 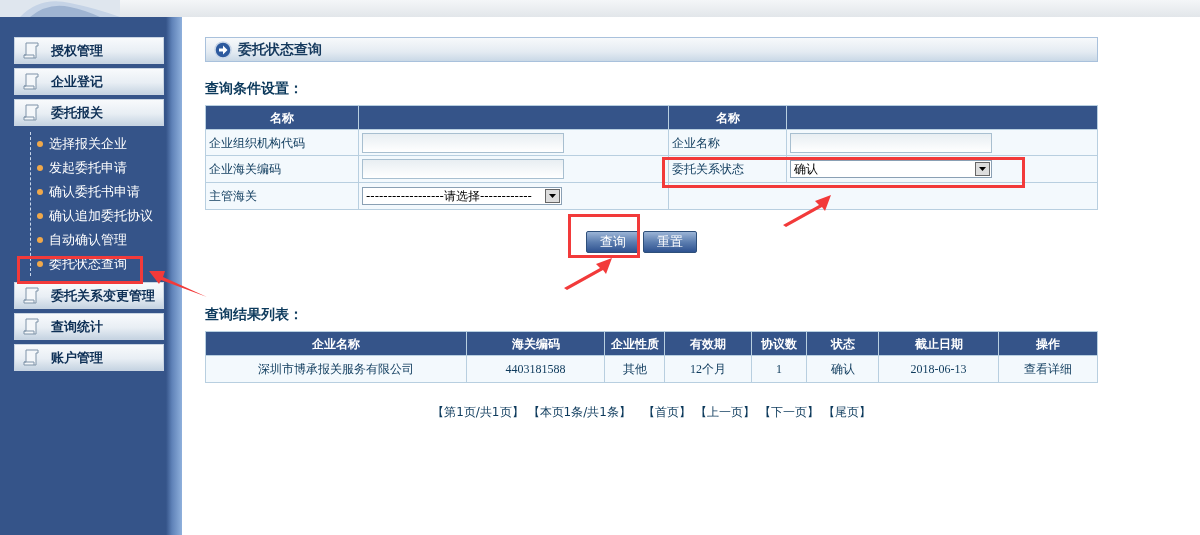 I want to click on button: 查询, so click(x=613, y=242).